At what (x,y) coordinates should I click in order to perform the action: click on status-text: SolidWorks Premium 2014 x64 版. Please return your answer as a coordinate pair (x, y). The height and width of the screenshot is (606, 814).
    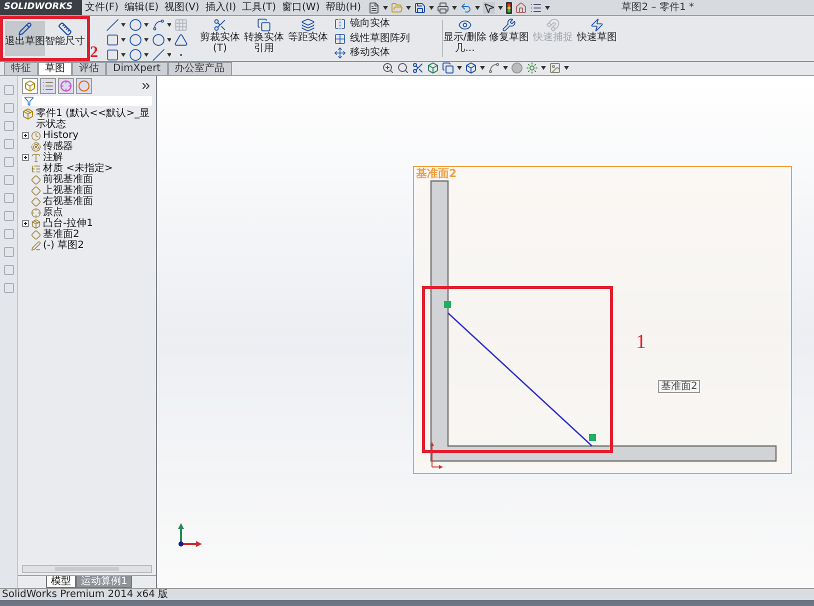
    Looking at the image, I should click on (84, 594).